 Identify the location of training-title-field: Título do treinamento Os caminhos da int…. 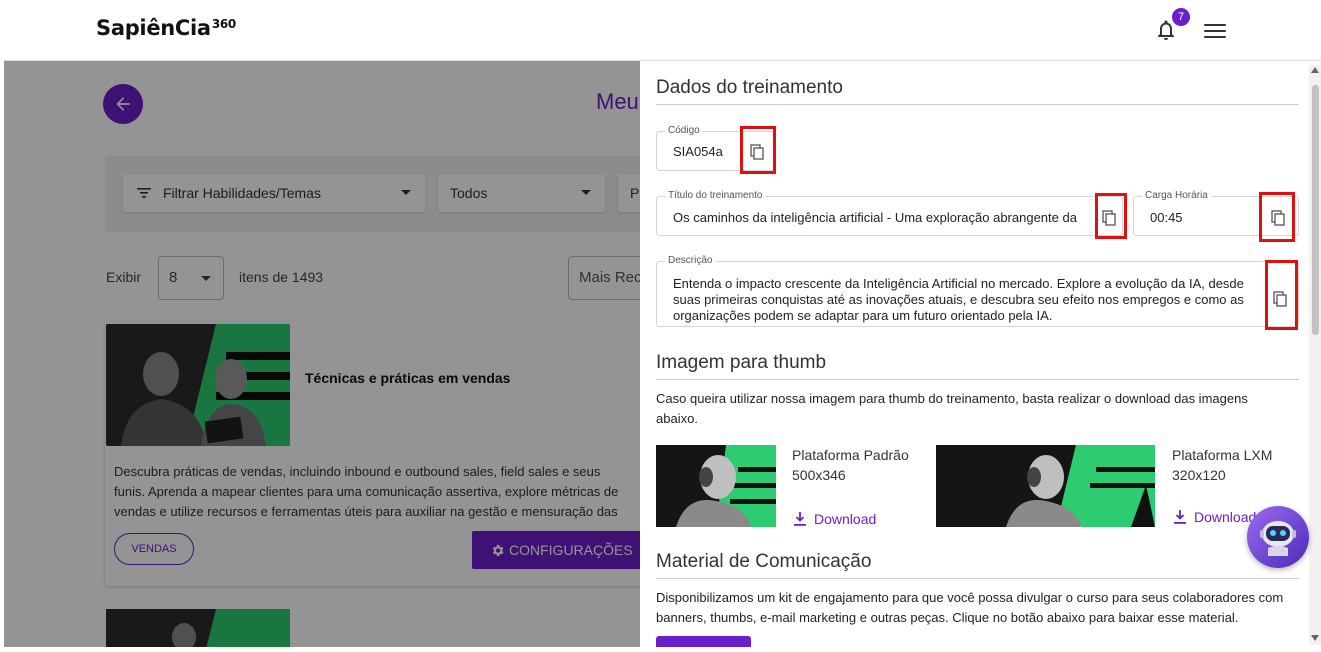
(889, 213).